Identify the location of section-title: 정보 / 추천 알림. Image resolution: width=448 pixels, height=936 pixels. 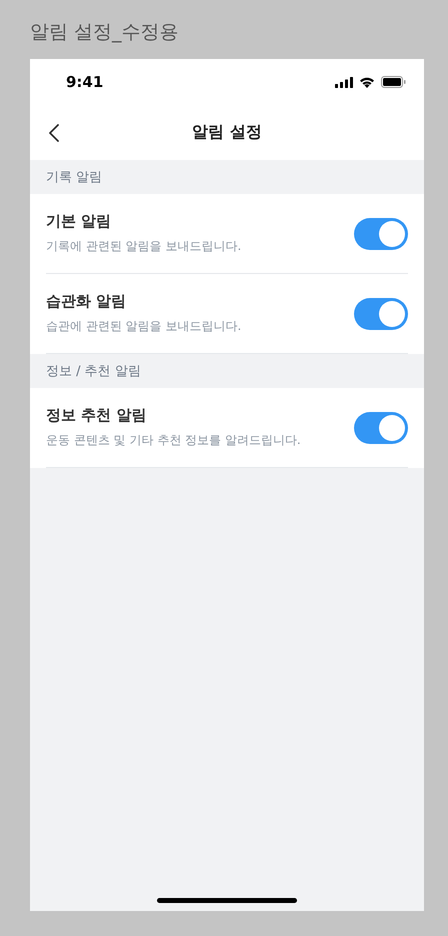
(93, 371).